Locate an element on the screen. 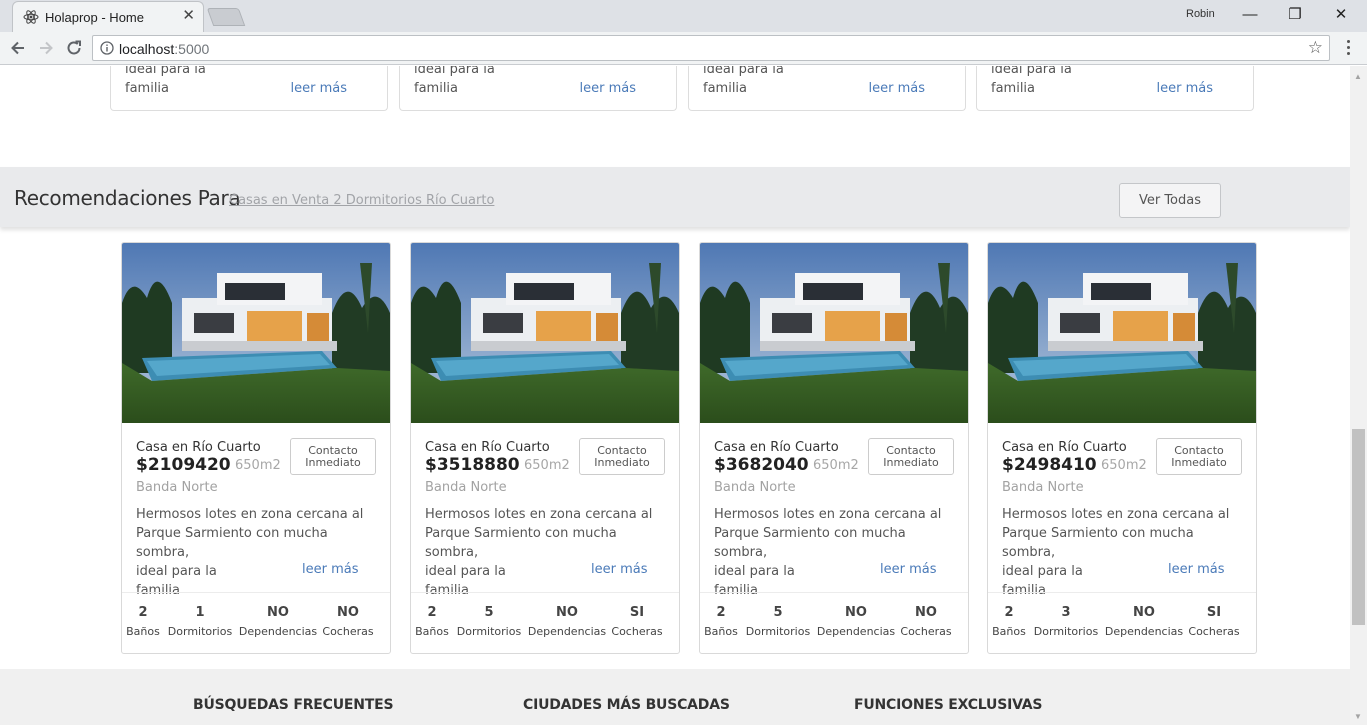 This screenshot has height=725, width=1367. feature-1: 1 Dormitorios is located at coordinates (200, 621).